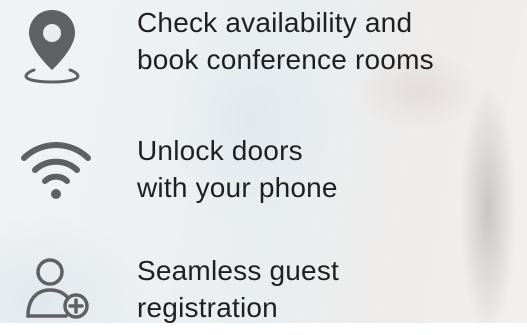 The height and width of the screenshot is (335, 527). I want to click on feature-line-1: Unlock doors, so click(220, 150).